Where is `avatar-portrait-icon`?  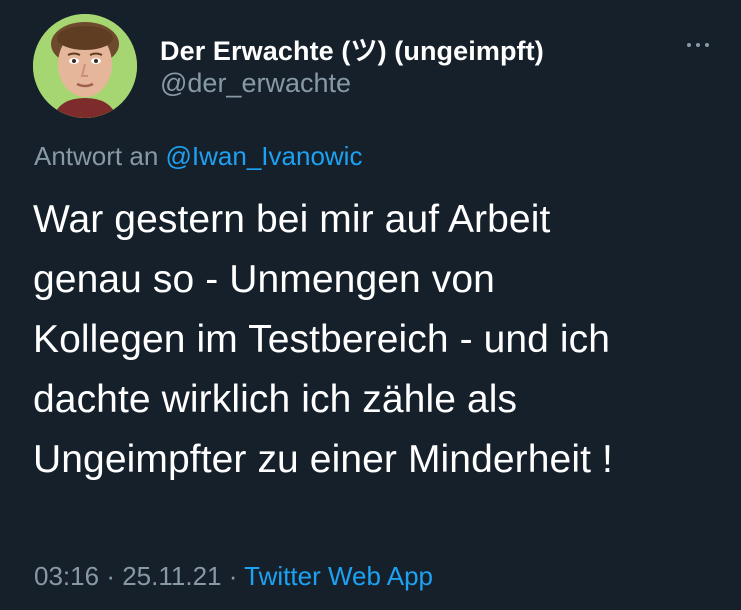 avatar-portrait-icon is located at coordinates (85, 66).